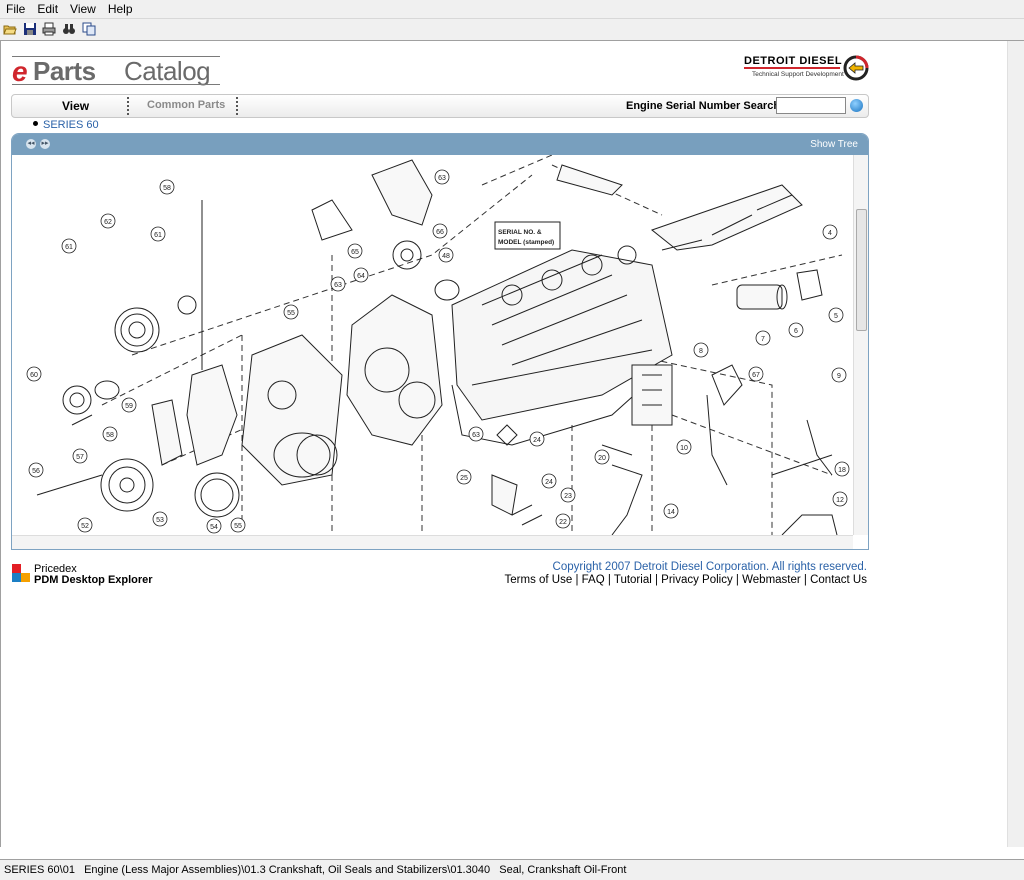 This screenshot has width=1024, height=880. Describe the element at coordinates (861, 270) in the screenshot. I see `scrollbar-thumb` at that location.